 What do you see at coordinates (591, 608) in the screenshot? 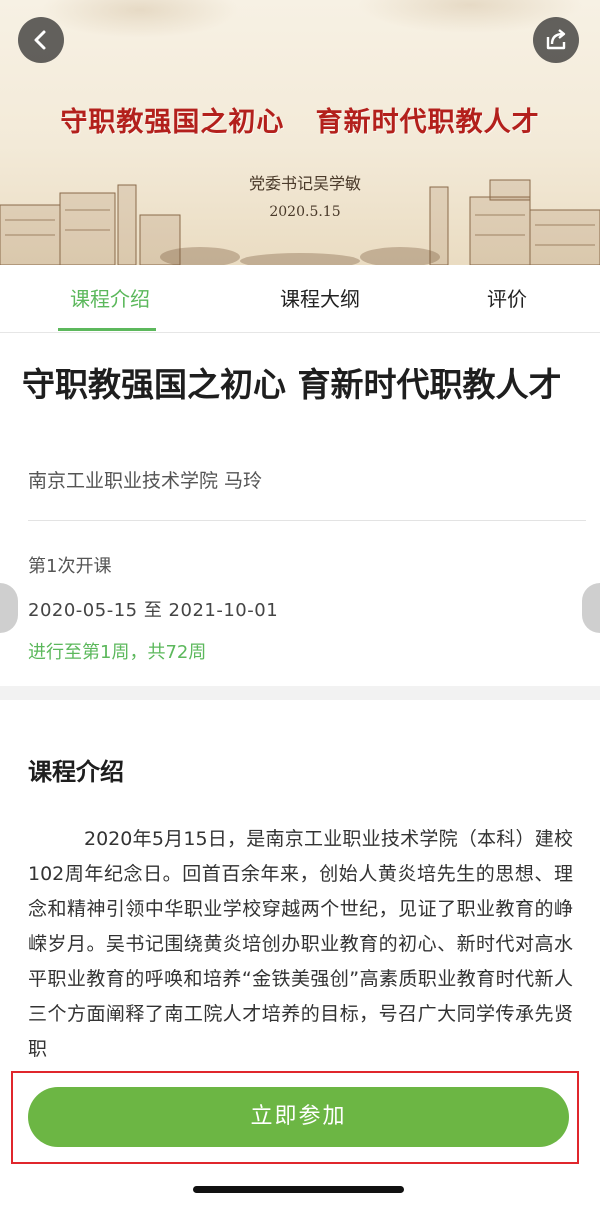
I see `right-edge-handle` at bounding box center [591, 608].